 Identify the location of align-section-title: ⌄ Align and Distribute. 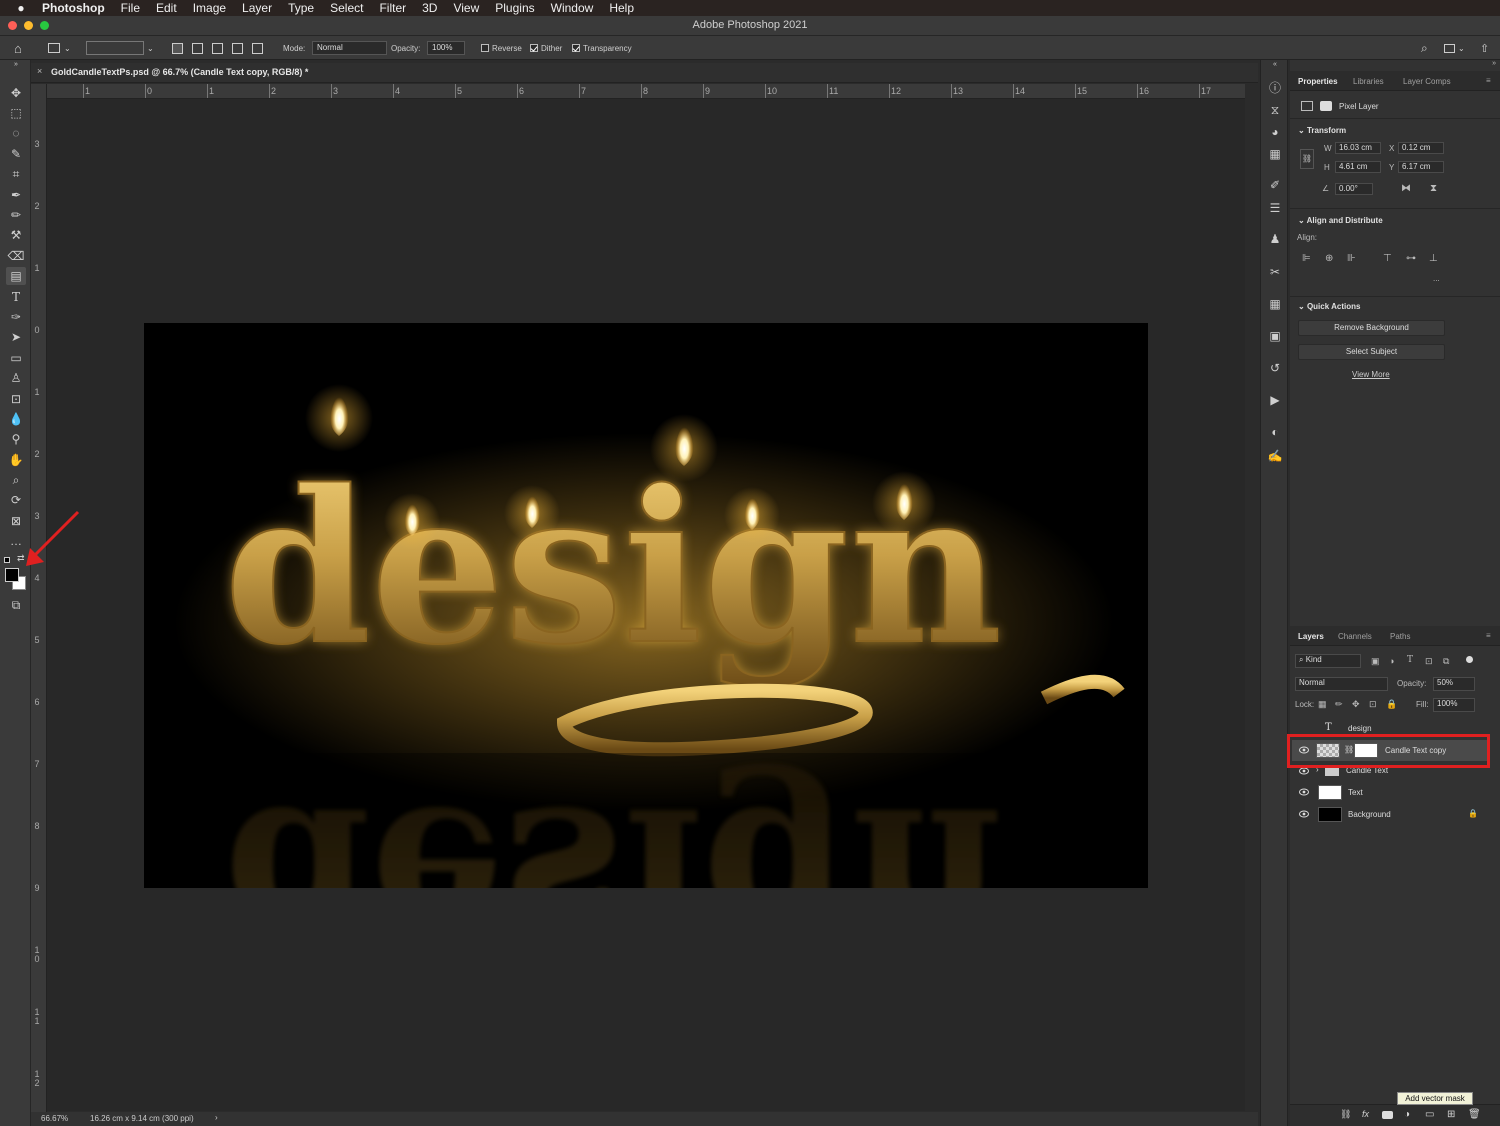
(1340, 220).